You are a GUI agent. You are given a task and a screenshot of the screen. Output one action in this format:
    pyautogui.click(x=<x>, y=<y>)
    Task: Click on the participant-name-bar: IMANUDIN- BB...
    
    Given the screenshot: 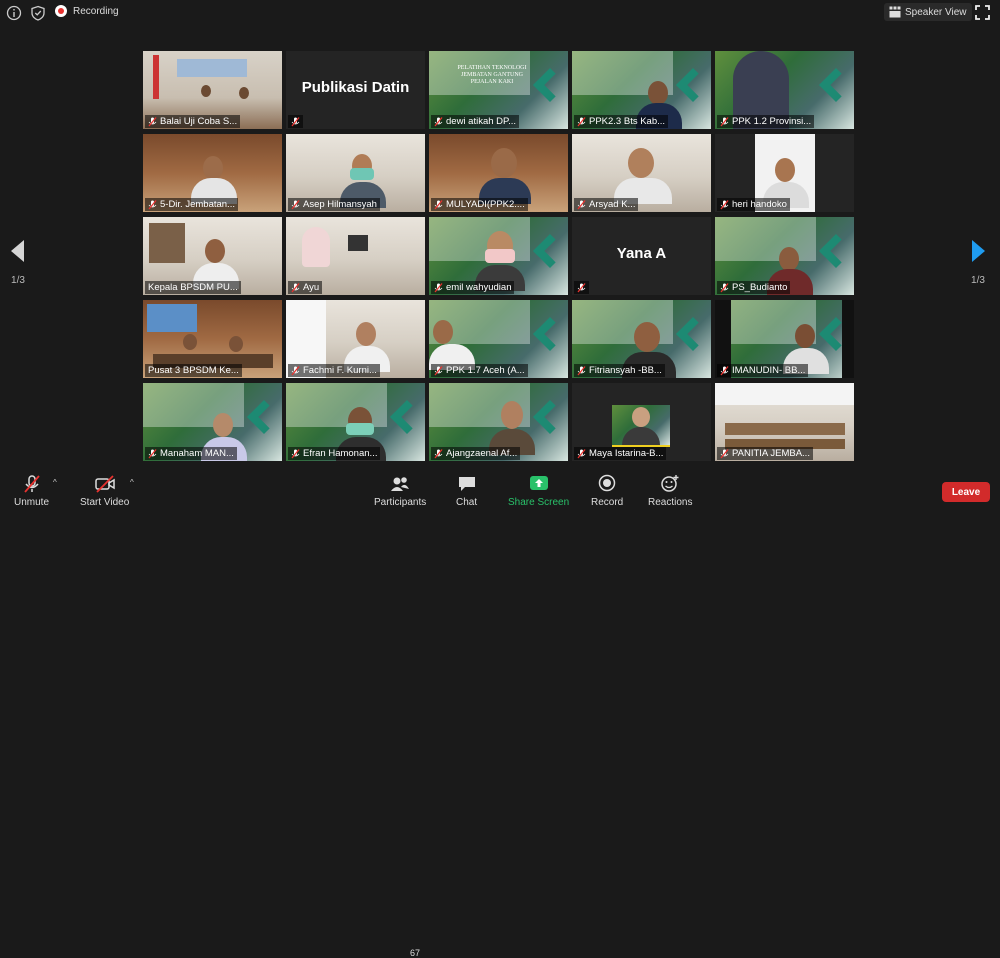 What is the action you would take?
    pyautogui.click(x=763, y=370)
    